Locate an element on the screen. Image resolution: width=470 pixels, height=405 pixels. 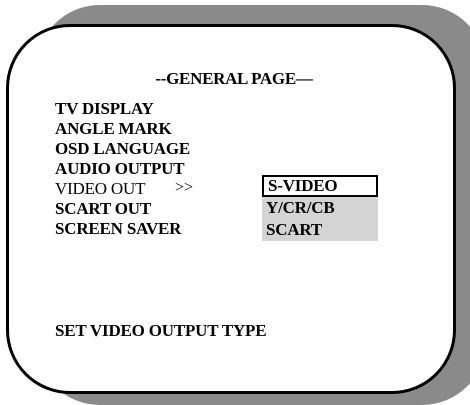
option-scart: SCART is located at coordinates (320, 230).